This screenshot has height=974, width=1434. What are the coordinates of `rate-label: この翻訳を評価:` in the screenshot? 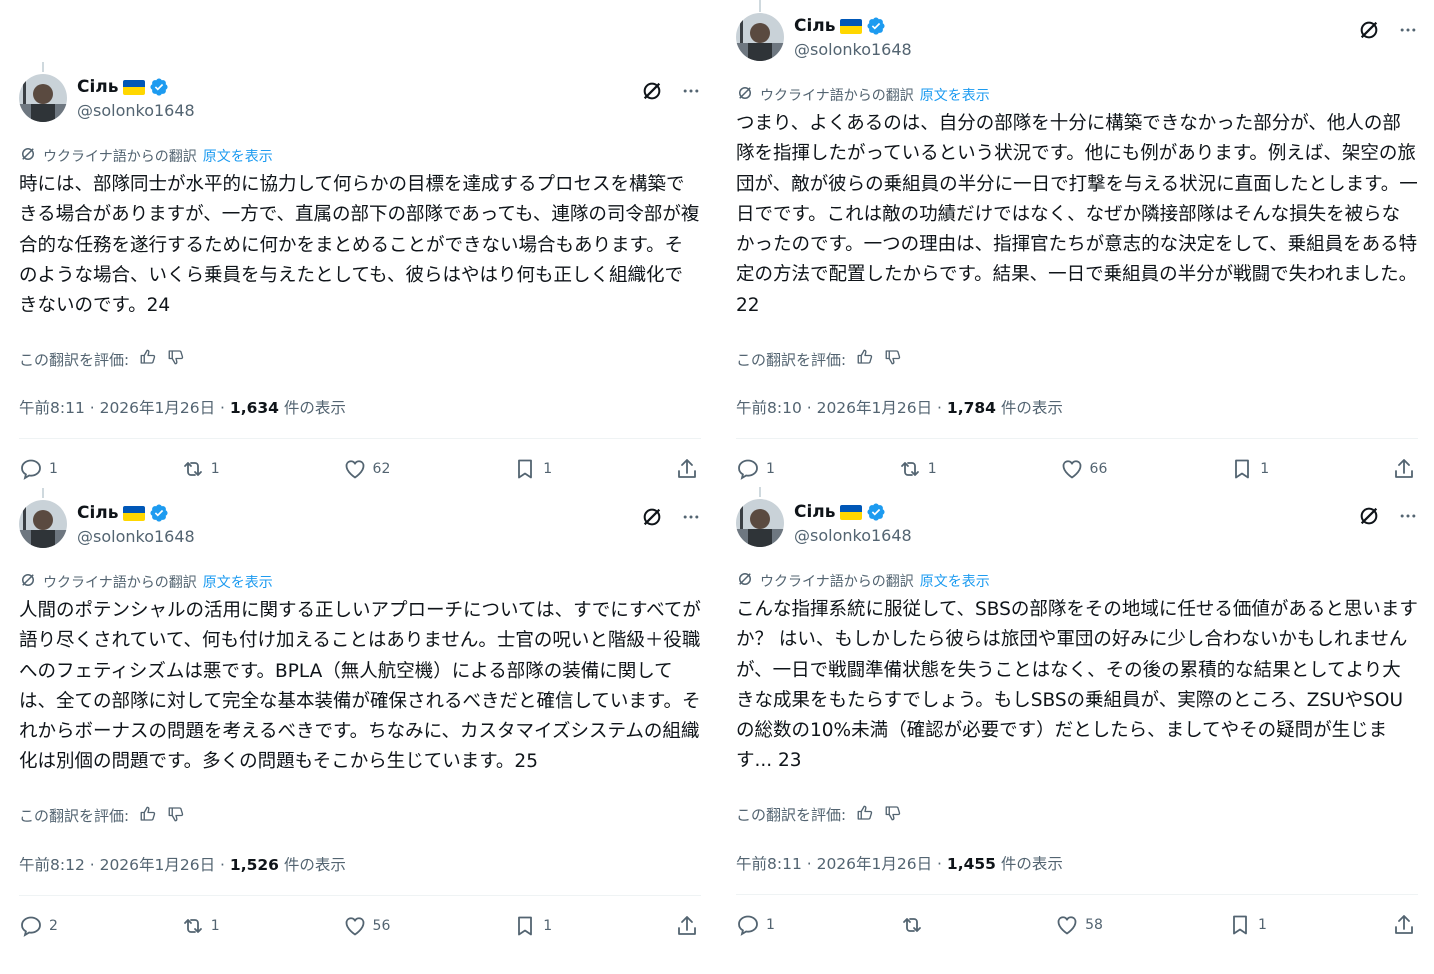 It's located at (74, 816).